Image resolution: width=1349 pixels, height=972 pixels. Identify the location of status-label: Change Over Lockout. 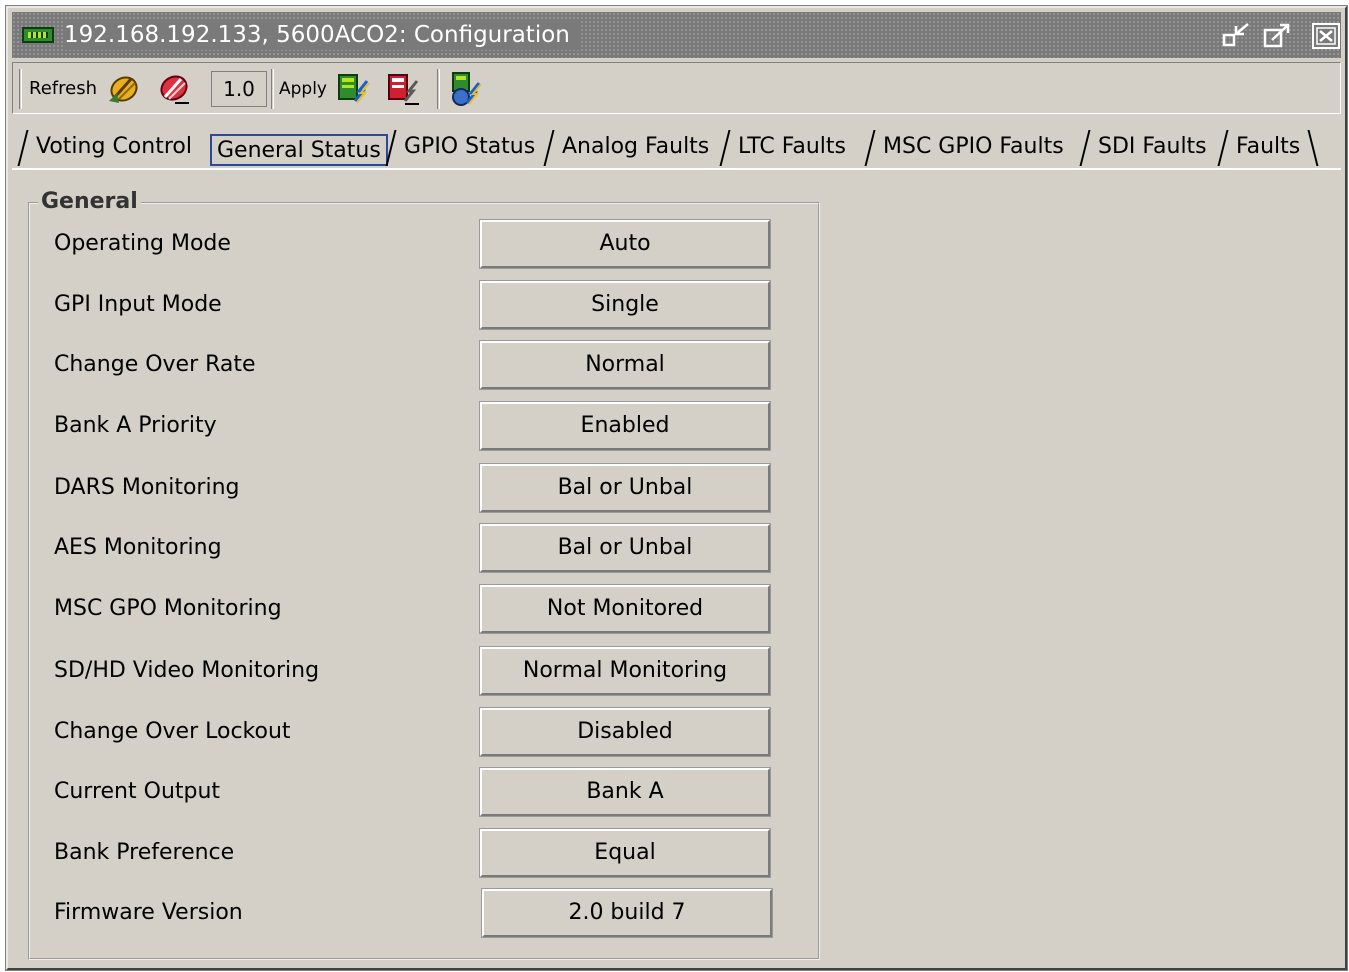
(172, 731).